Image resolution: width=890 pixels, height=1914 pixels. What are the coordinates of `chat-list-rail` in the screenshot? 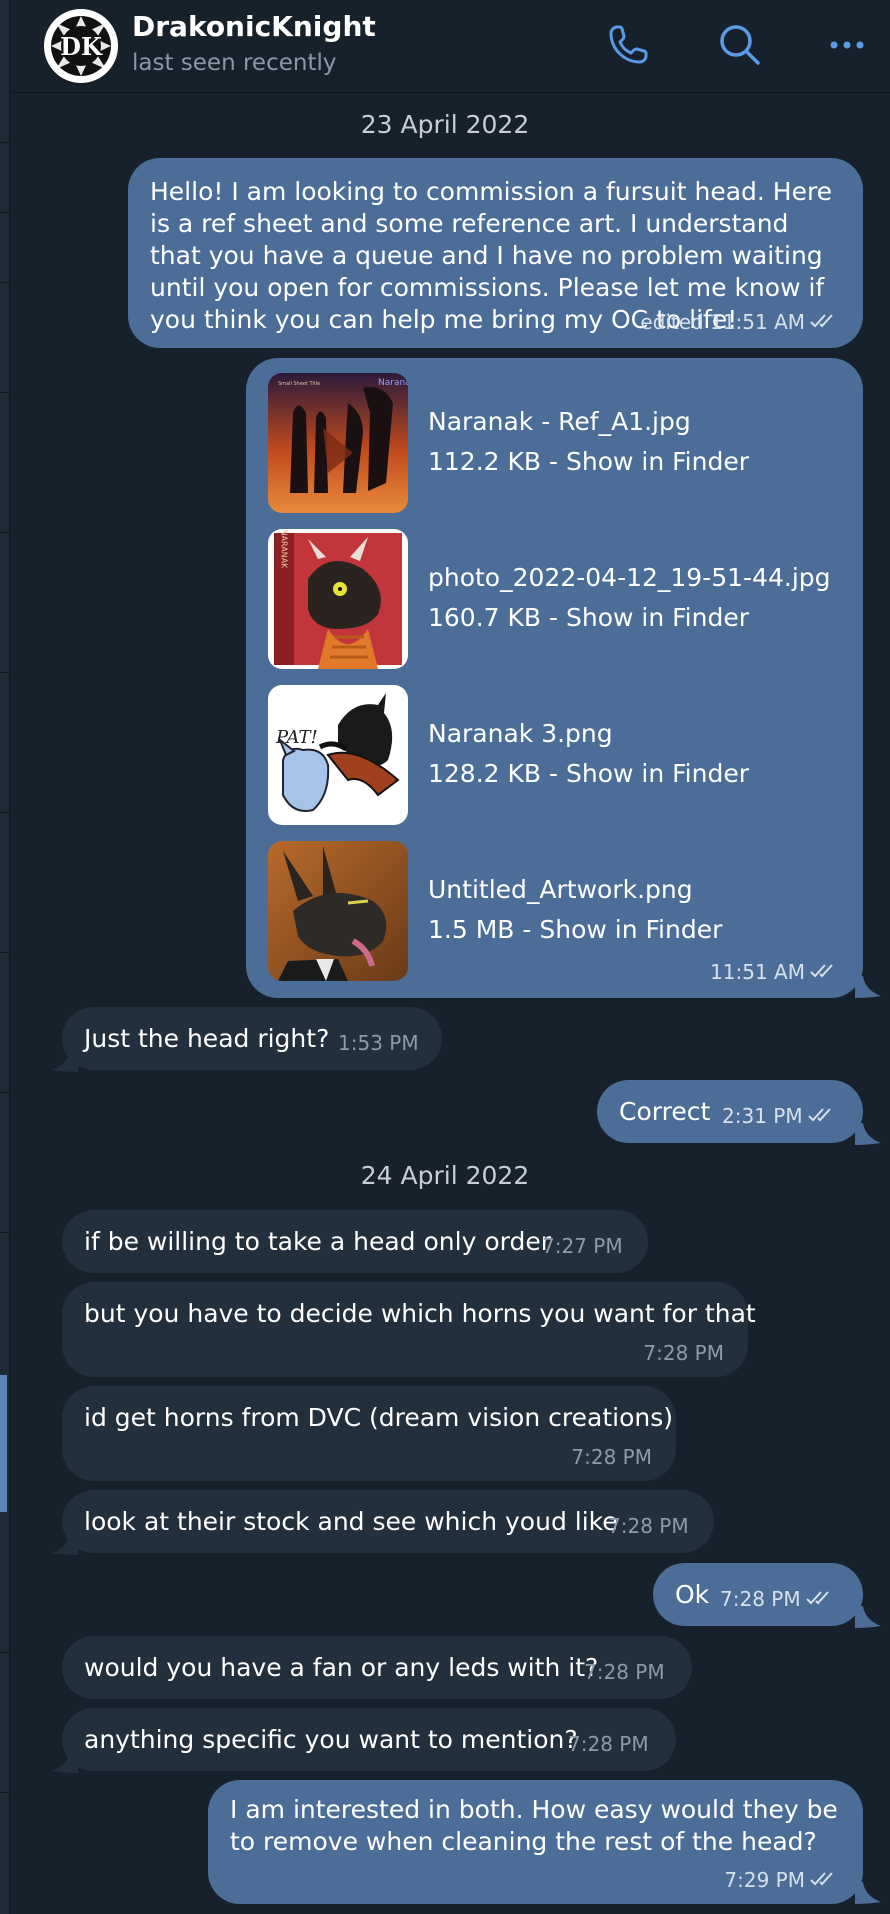 It's located at (5, 957).